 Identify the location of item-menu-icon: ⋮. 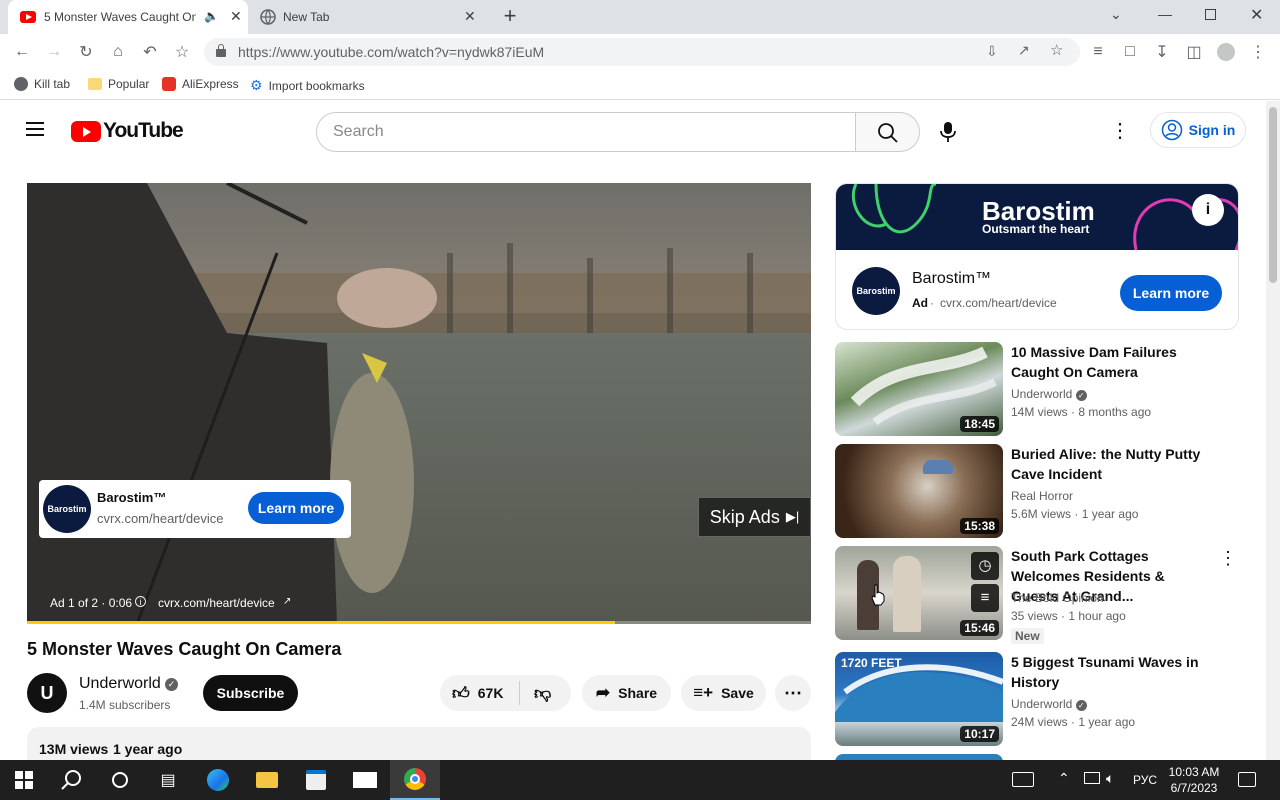
(1228, 558).